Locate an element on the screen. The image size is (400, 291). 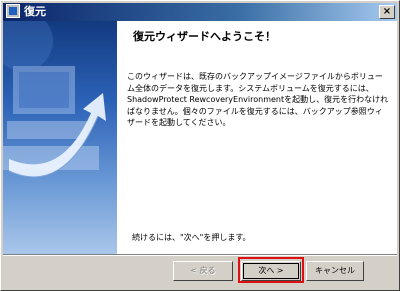
next-button-highlight is located at coordinates (271, 270).